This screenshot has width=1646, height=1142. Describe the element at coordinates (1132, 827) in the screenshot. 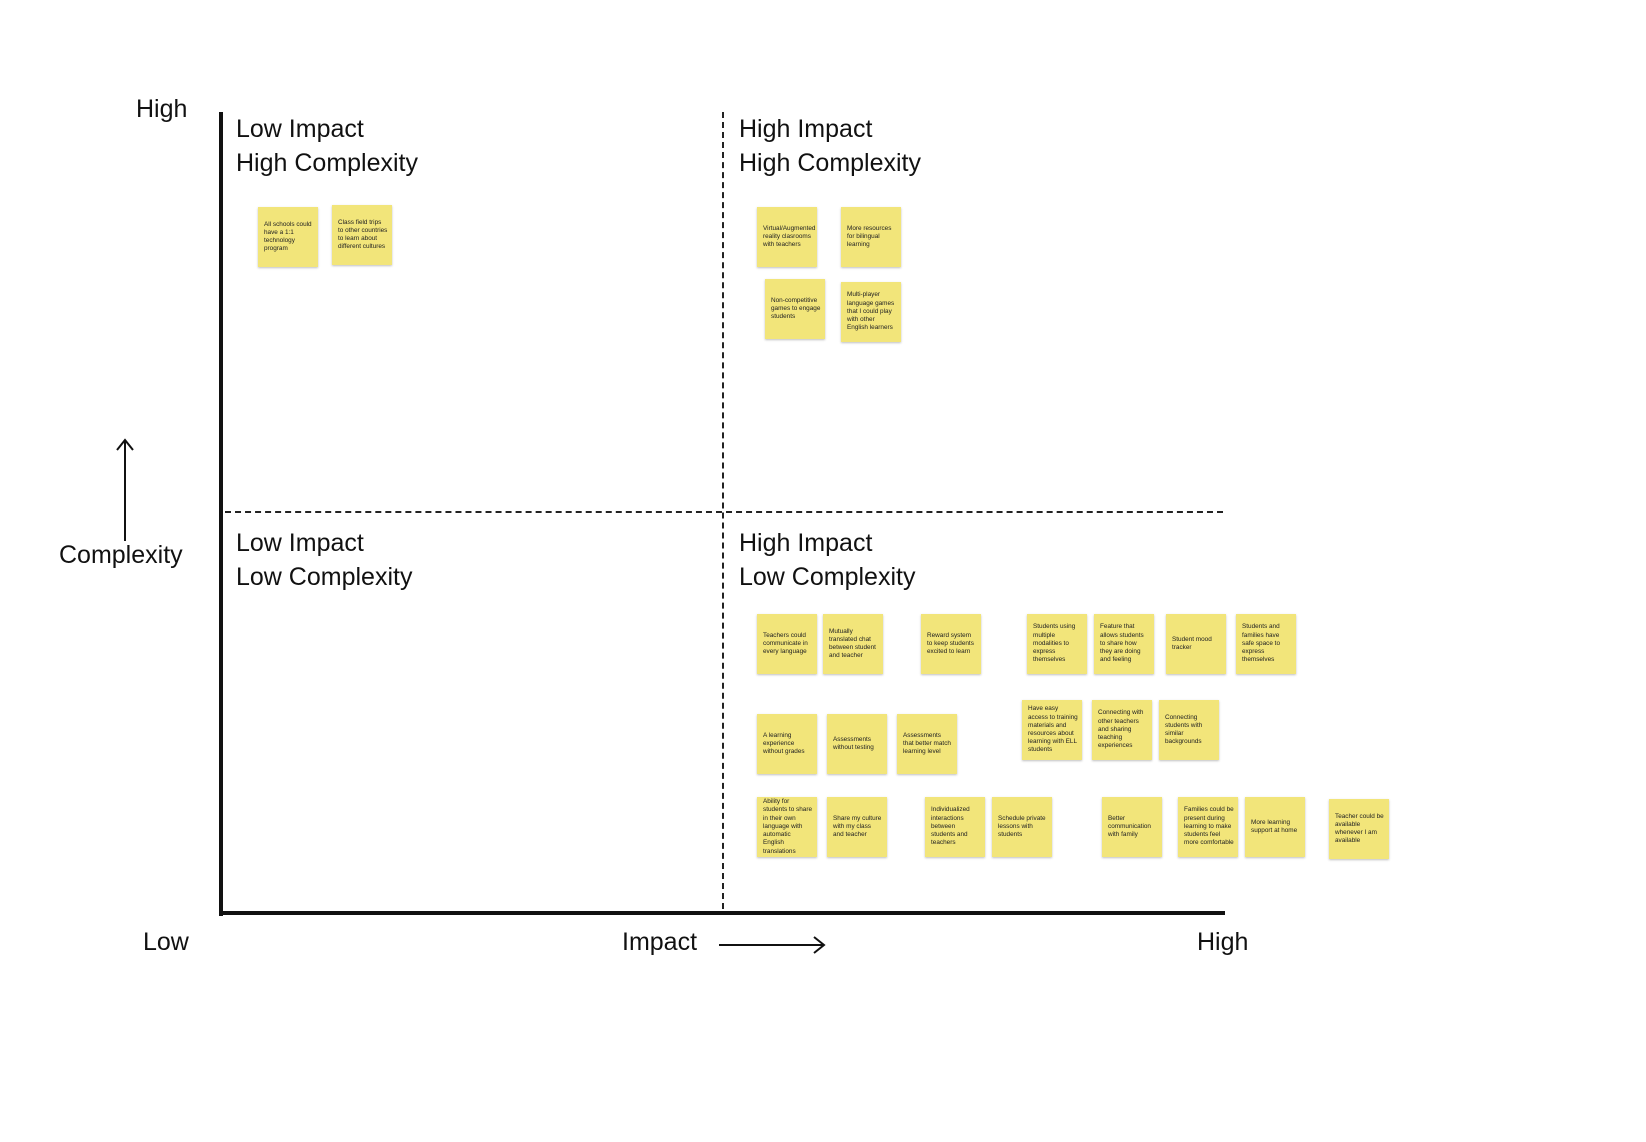

I see `sticky-note: Better communication with family` at that location.